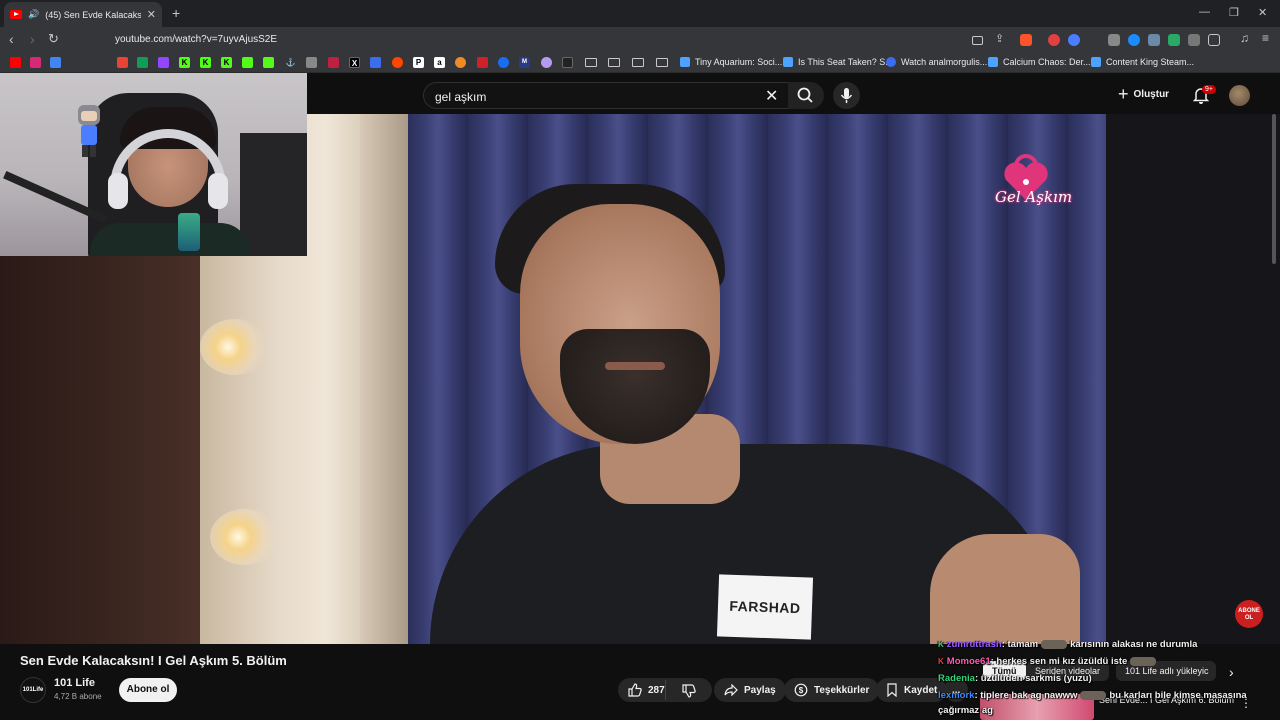 This screenshot has width=1280, height=720. What do you see at coordinates (912, 690) in the screenshot?
I see `save-button: Kaydet` at bounding box center [912, 690].